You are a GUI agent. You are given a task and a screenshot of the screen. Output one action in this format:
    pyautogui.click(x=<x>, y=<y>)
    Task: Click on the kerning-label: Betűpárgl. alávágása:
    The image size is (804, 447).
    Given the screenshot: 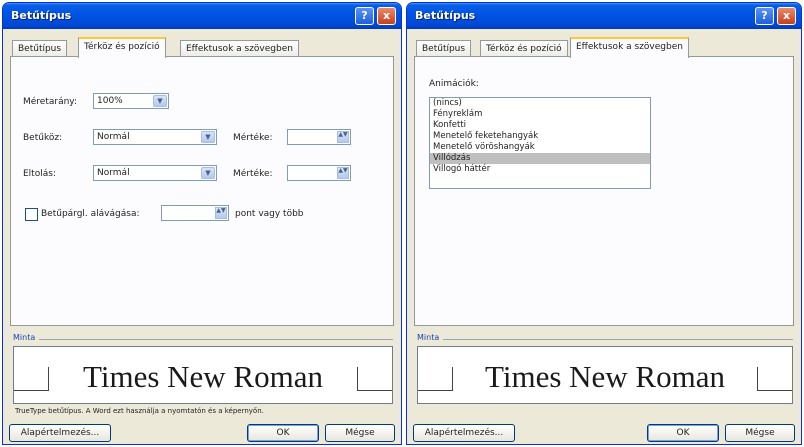 What is the action you would take?
    pyautogui.click(x=90, y=214)
    